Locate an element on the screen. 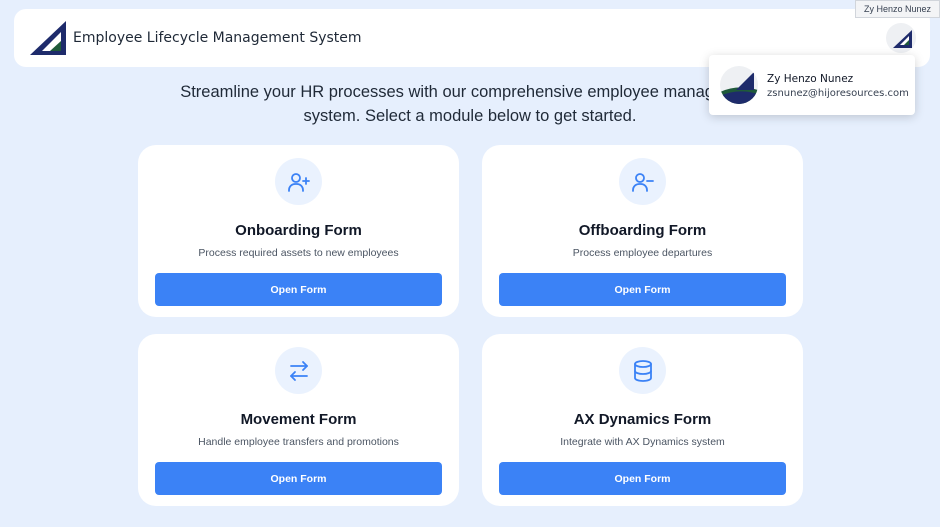 Image resolution: width=940 pixels, height=527 pixels. open-onboarding-form-button: Open Form is located at coordinates (298, 289).